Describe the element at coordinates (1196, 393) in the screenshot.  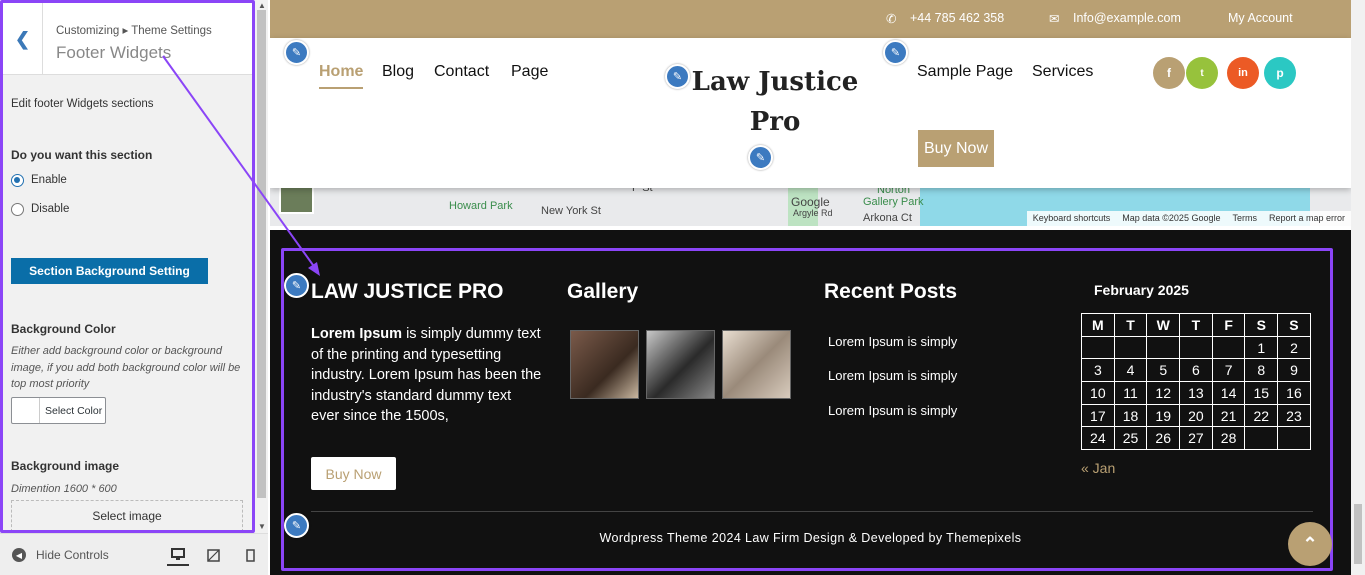
I see `calendar-day: 13` at that location.